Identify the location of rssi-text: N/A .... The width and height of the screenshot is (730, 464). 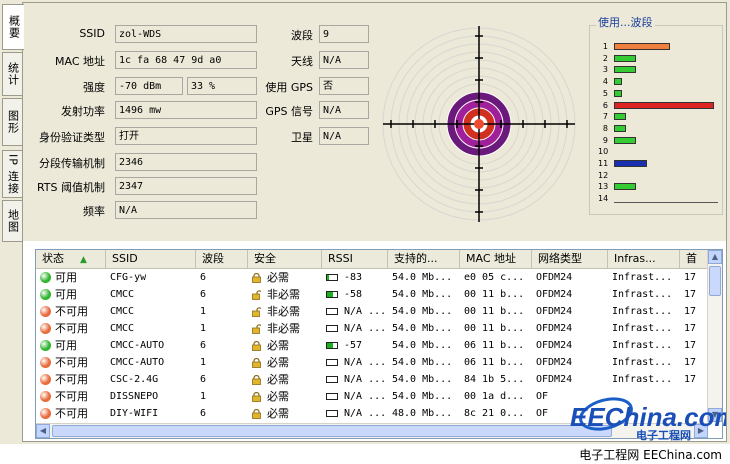
(365, 328).